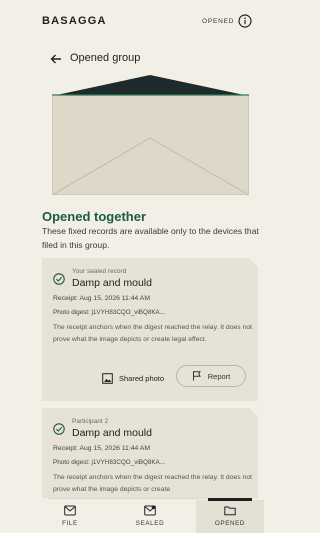 The height and width of the screenshot is (533, 320). What do you see at coordinates (219, 376) in the screenshot?
I see `report-label: Report` at bounding box center [219, 376].